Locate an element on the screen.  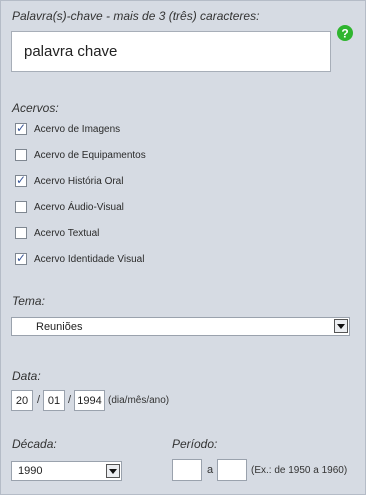
date-format-hint: (dia/mês/ano) is located at coordinates (139, 400).